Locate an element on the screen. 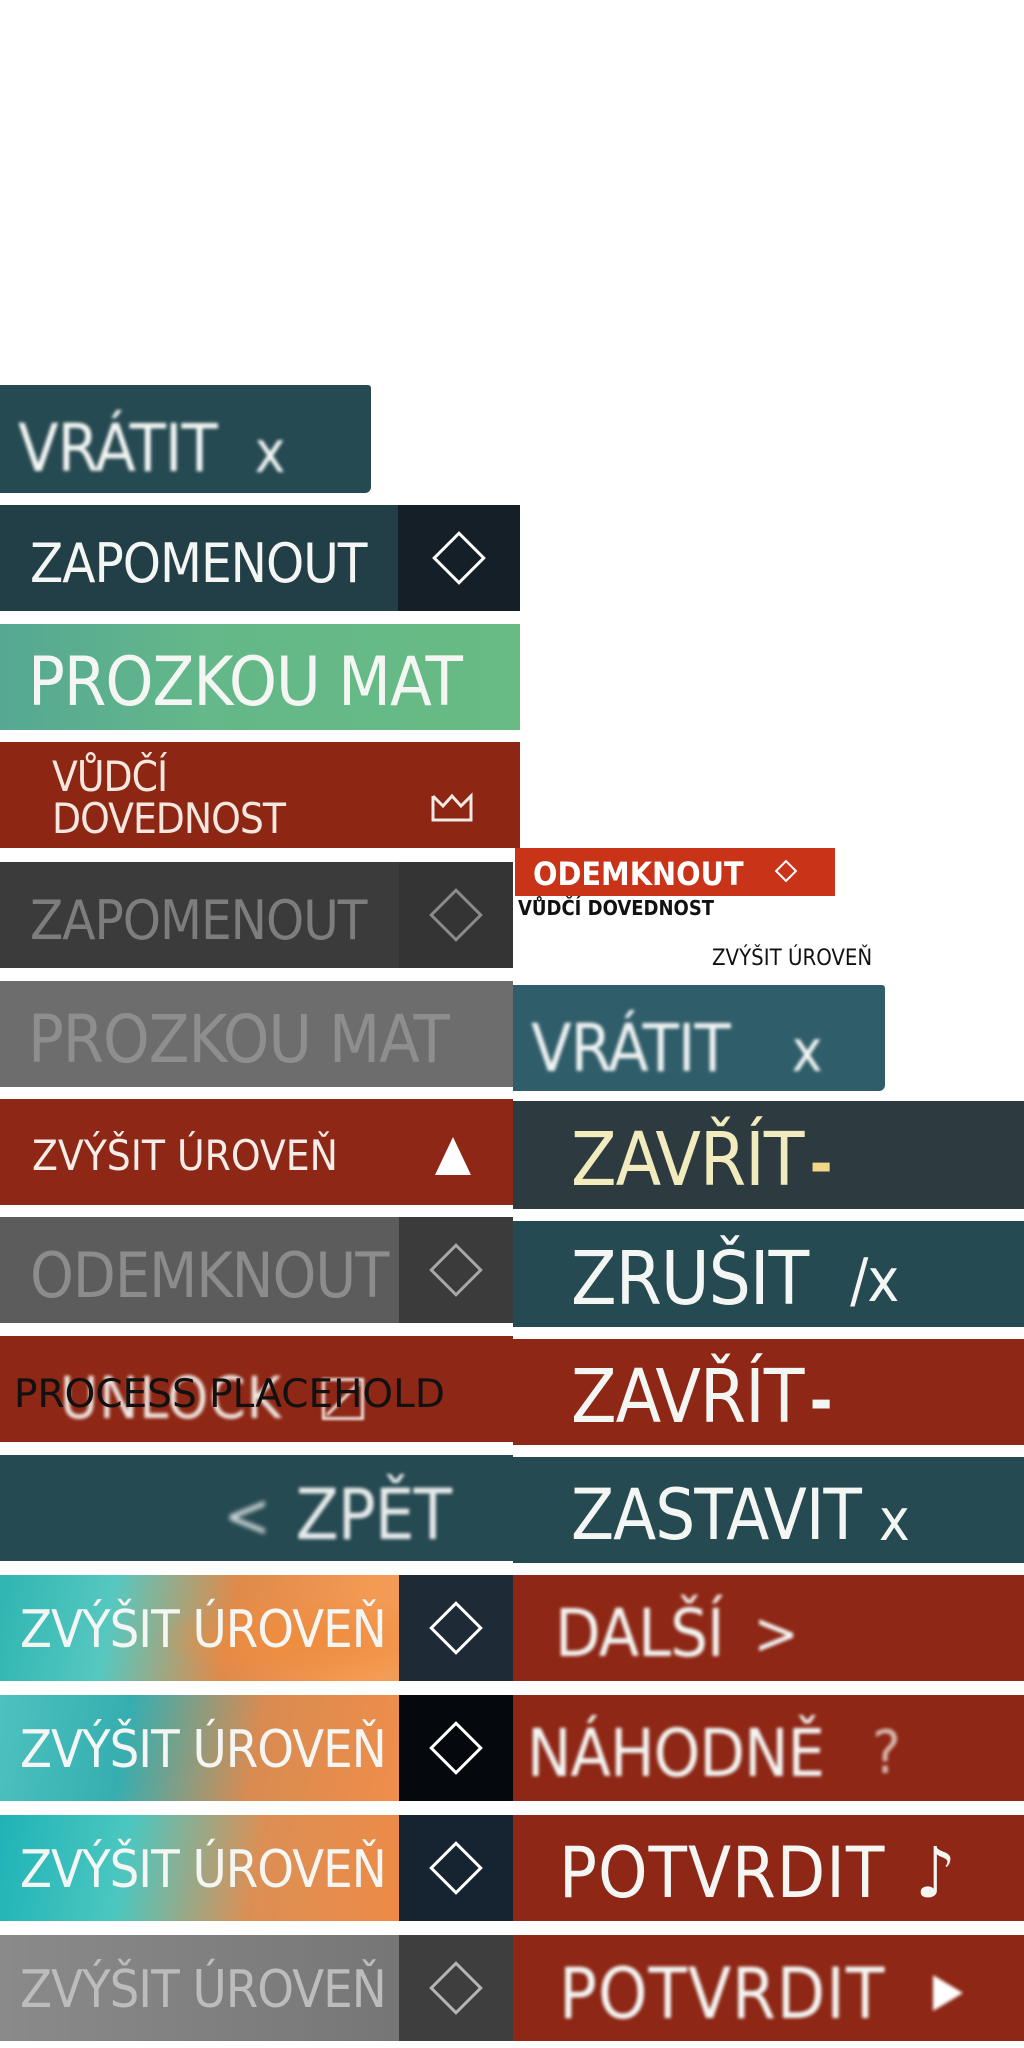 The width and height of the screenshot is (1024, 2048). zrusit-button: ZRUŠIT /x is located at coordinates (768, 1274).